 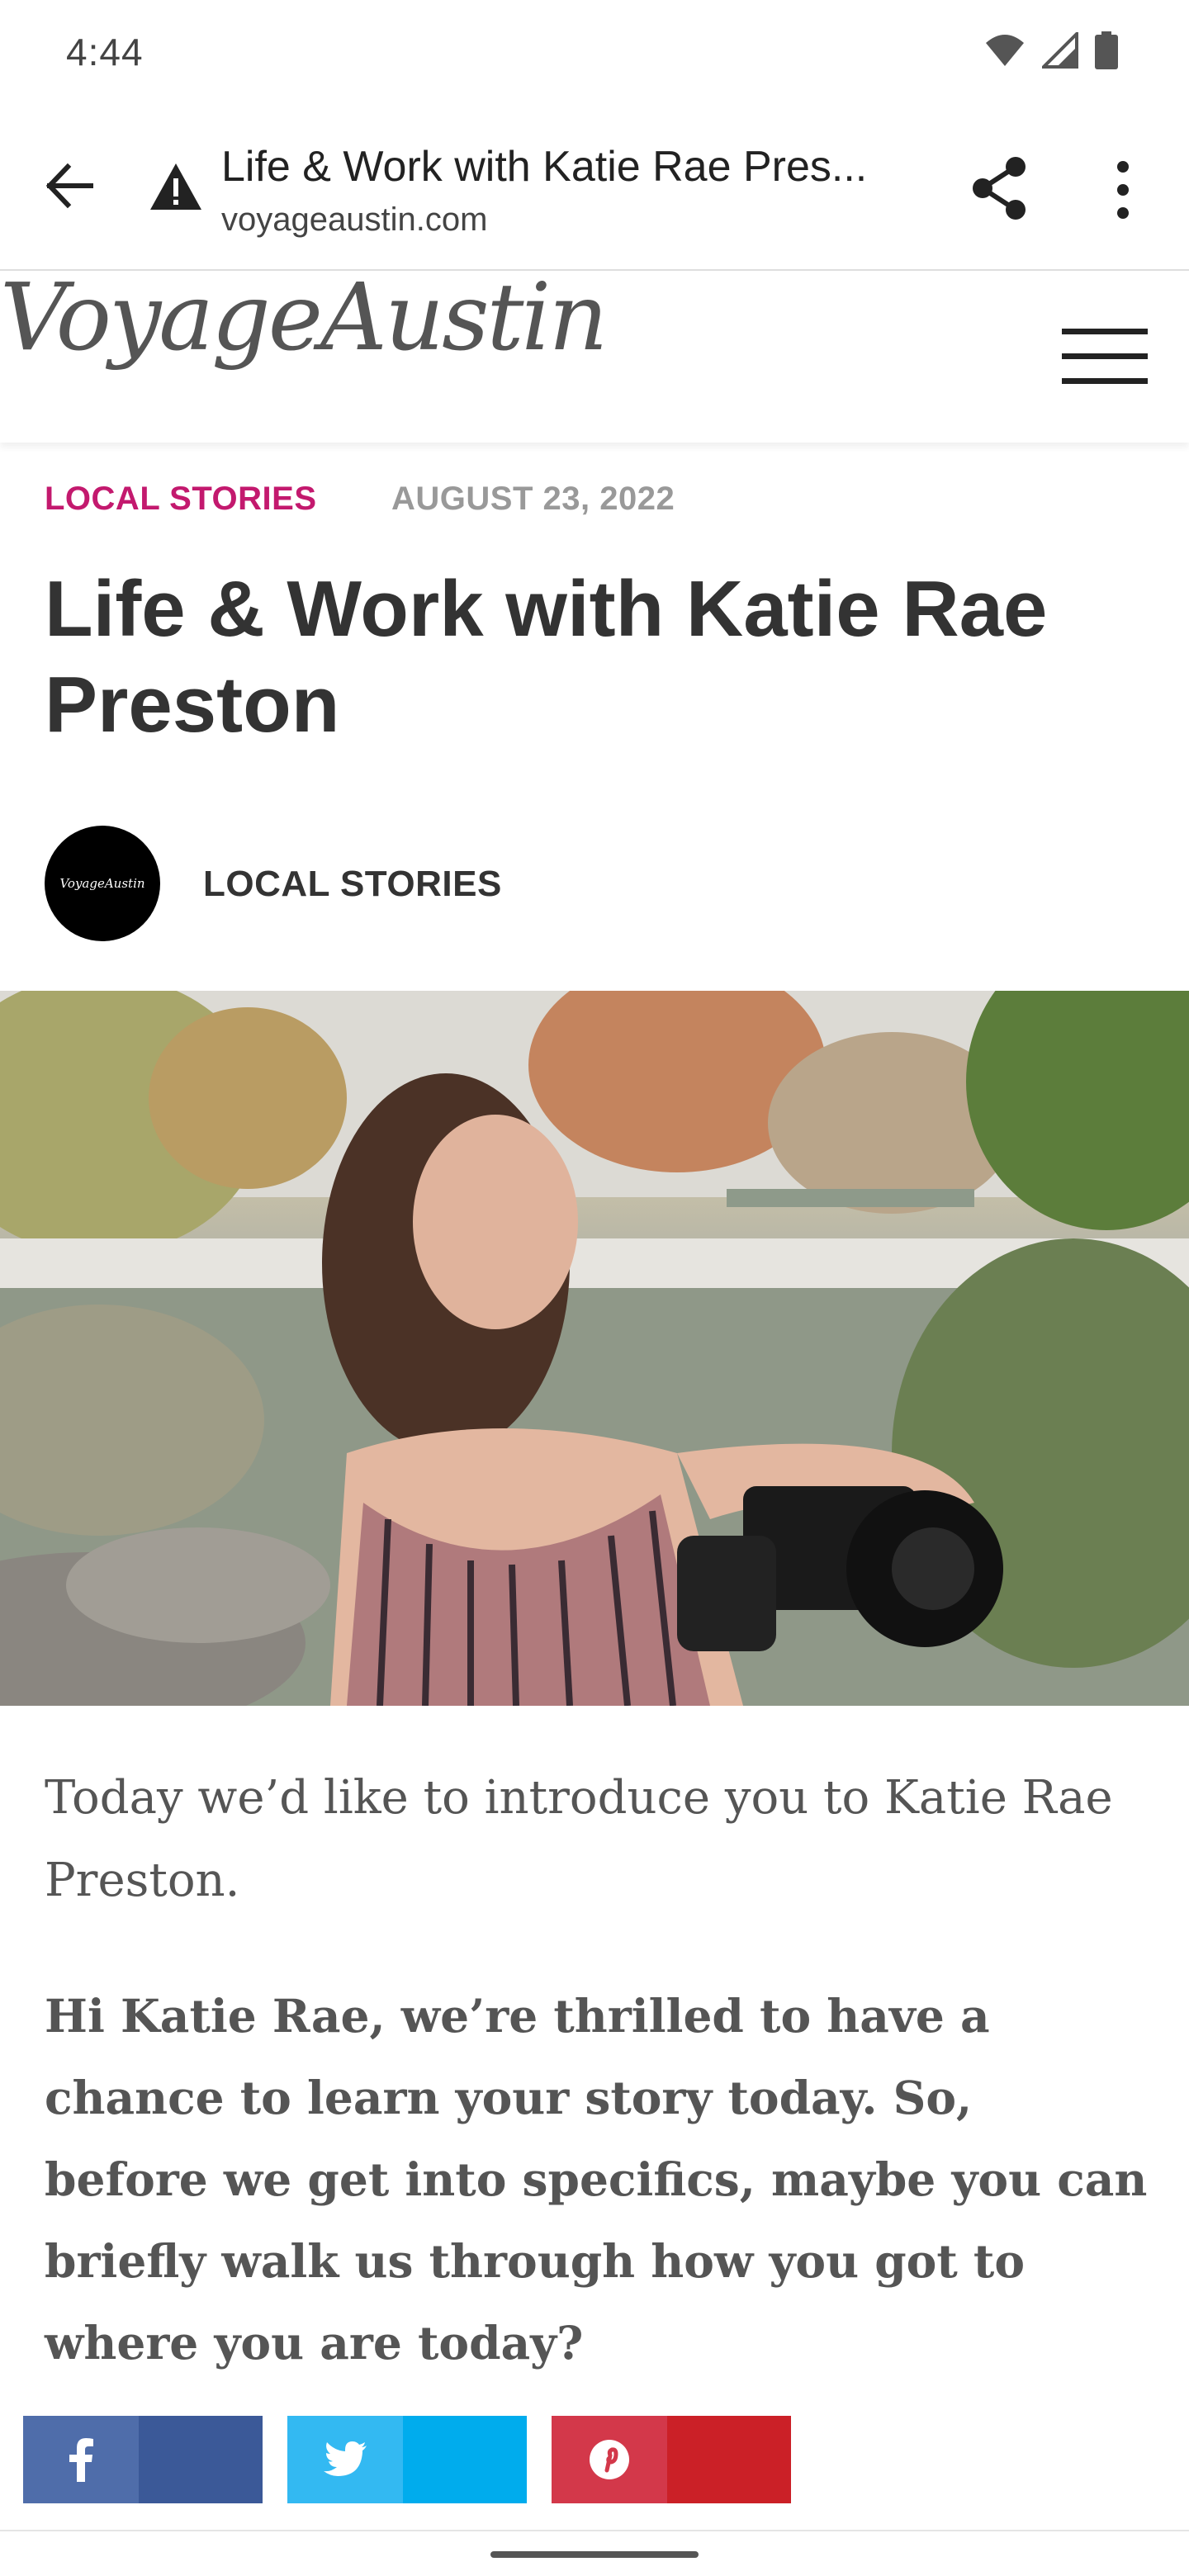 What do you see at coordinates (70, 186) in the screenshot?
I see `back-arrow-icon` at bounding box center [70, 186].